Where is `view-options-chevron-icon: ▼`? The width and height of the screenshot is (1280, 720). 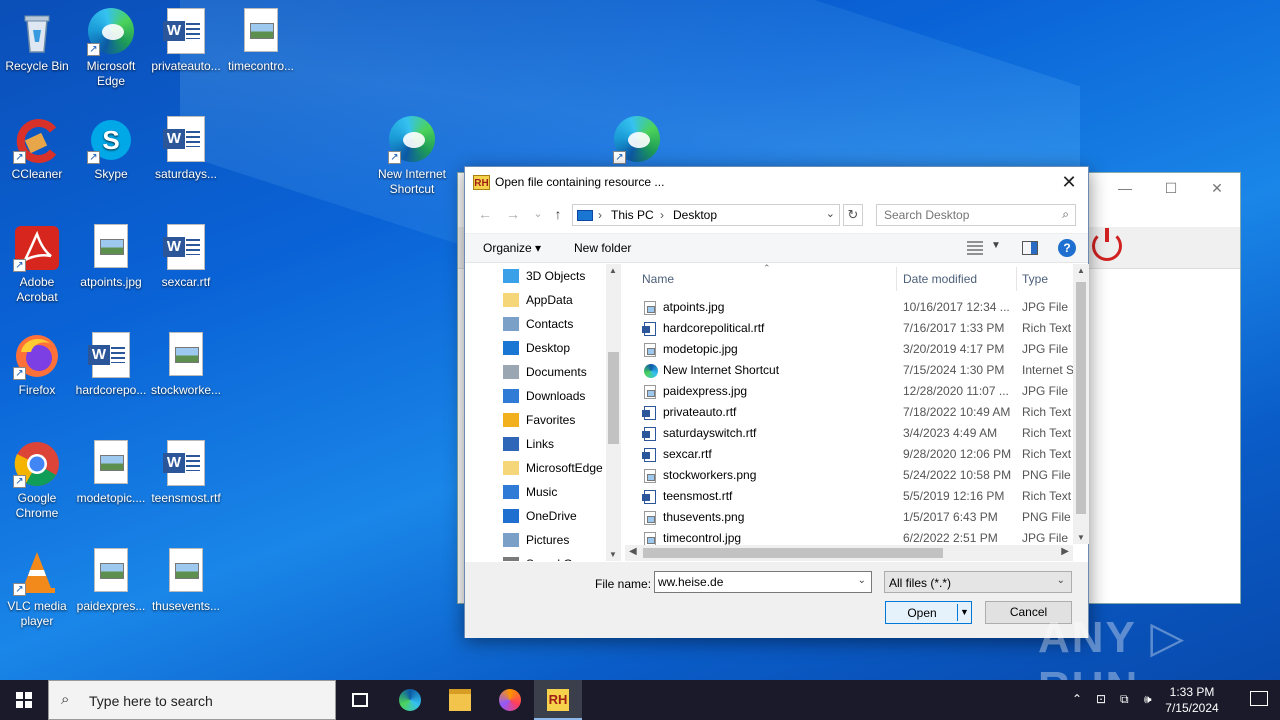
view-options-chevron-icon: ▼ is located at coordinates (996, 245).